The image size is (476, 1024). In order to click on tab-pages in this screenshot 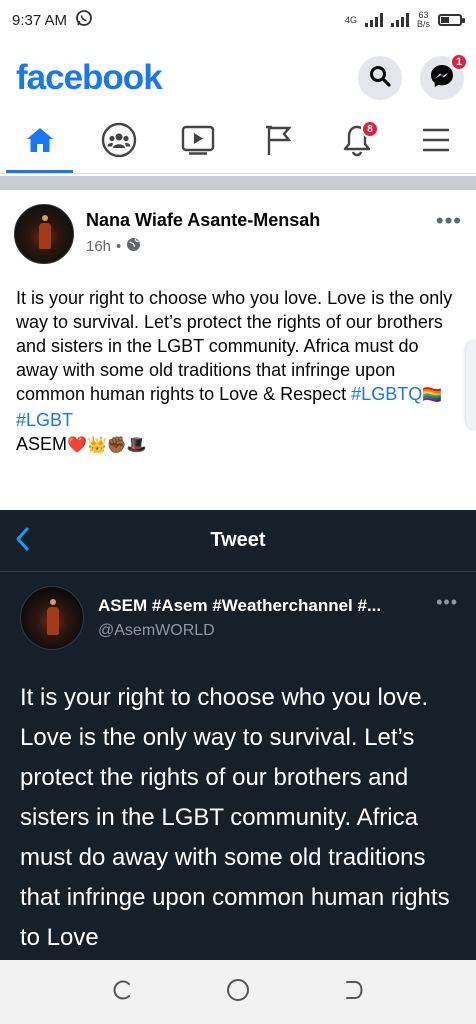, I will do `click(277, 142)`.